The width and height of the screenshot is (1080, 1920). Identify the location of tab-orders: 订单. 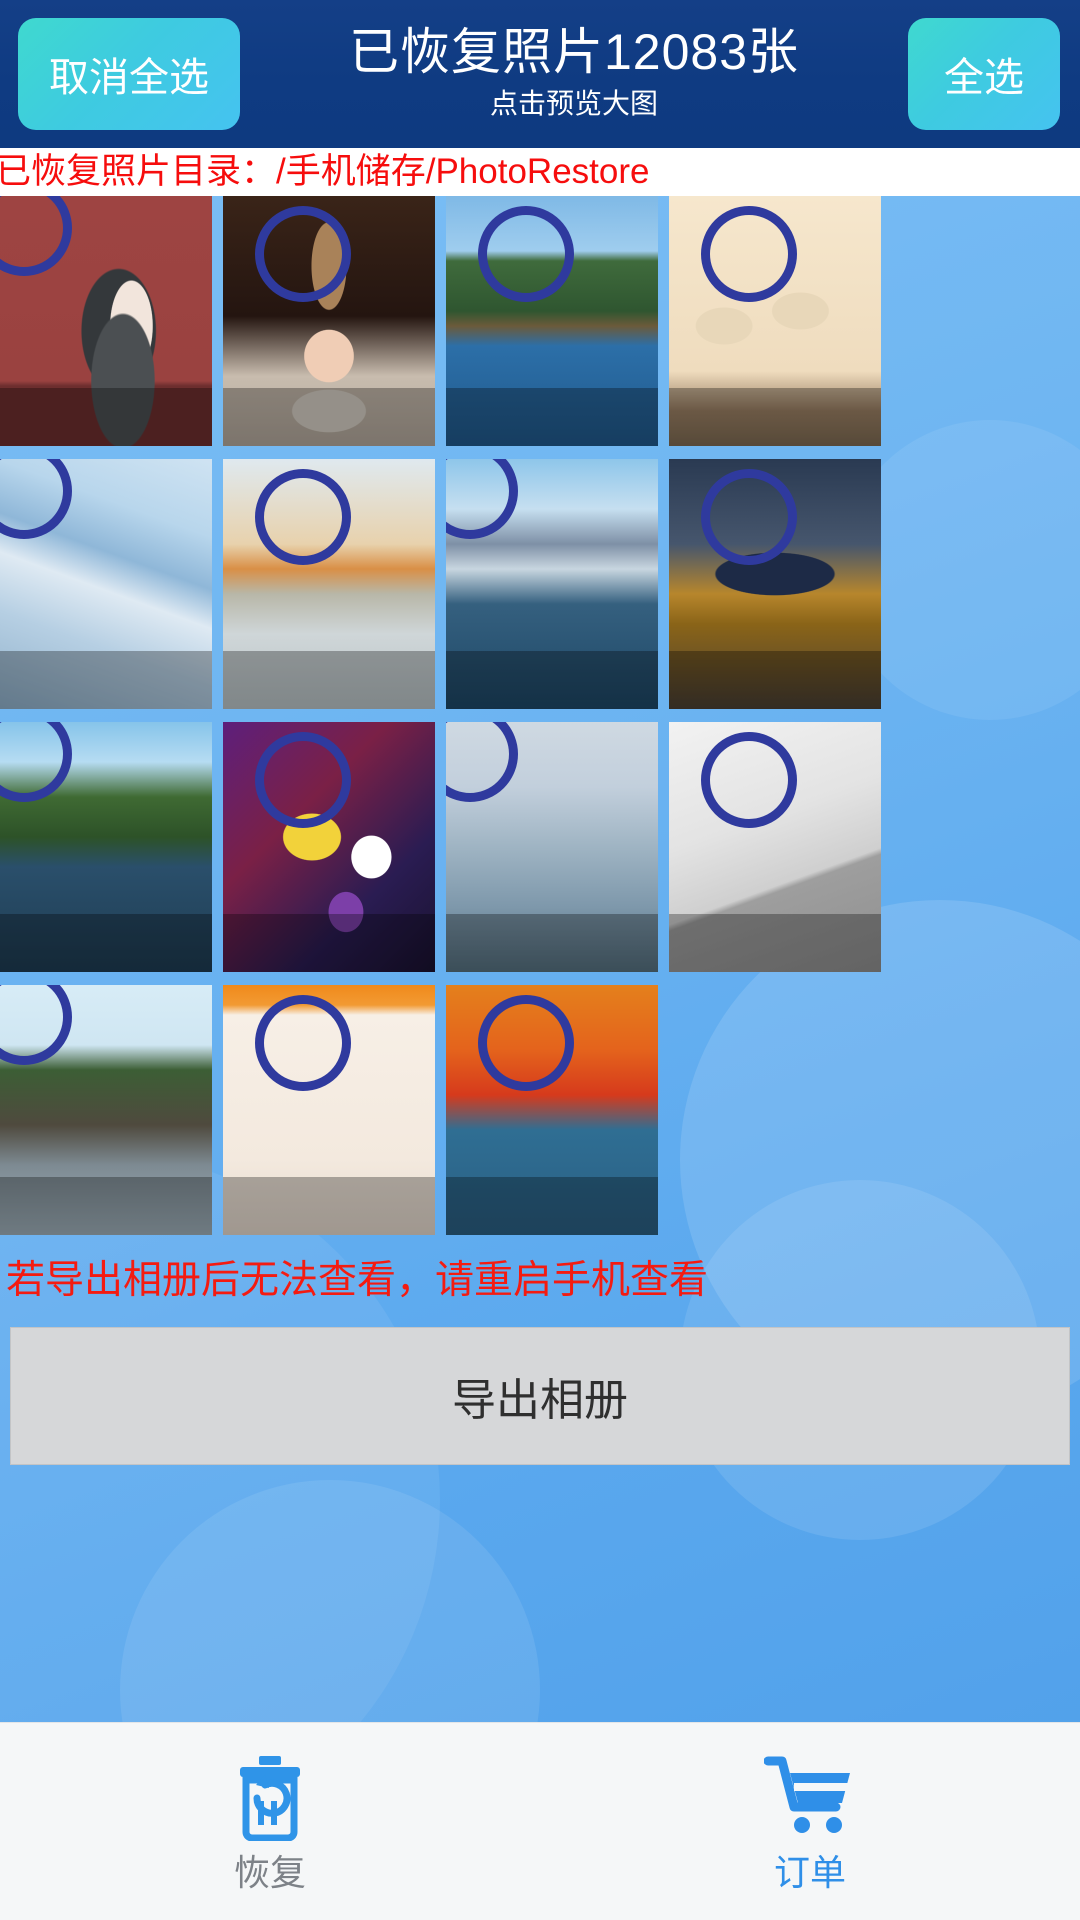
(810, 1821).